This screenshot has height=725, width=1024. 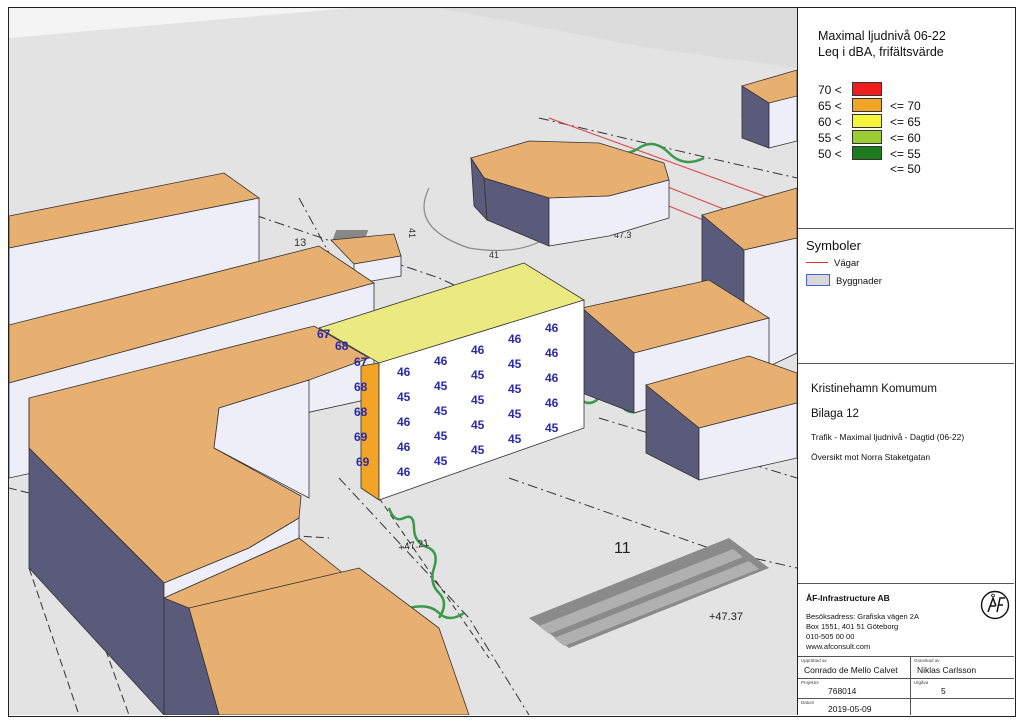 I want to click on legend-range-low: 70 <, so click(x=830, y=90).